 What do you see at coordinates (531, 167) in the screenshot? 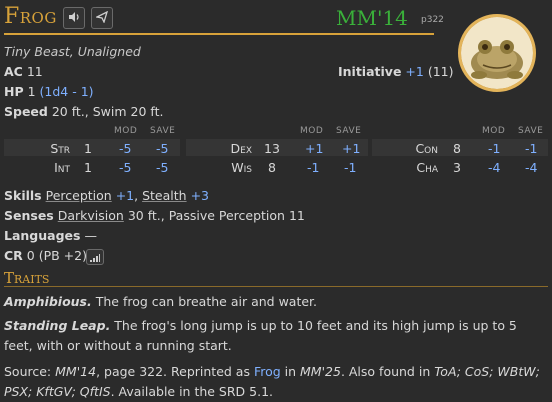
I see `ability-save-cha: -4` at bounding box center [531, 167].